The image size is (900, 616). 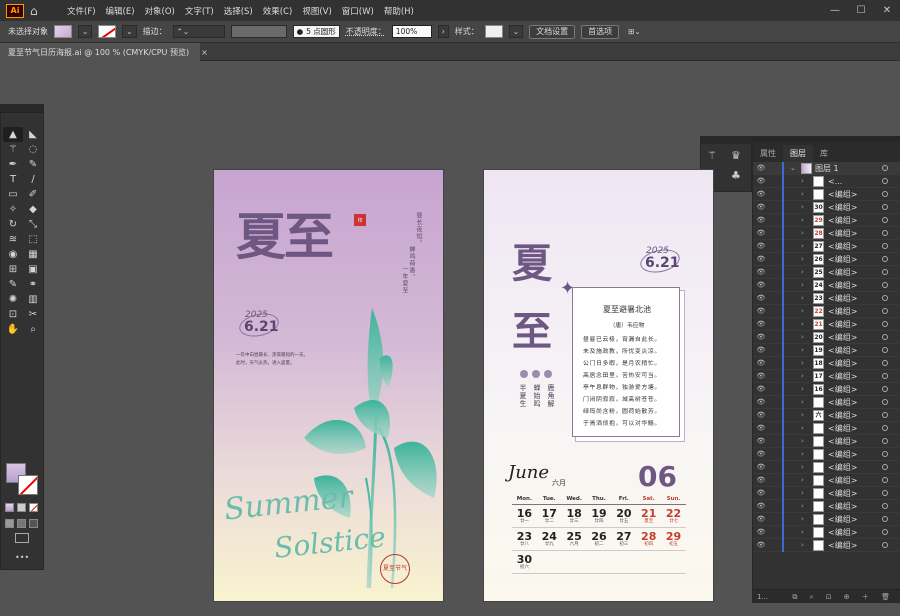 What do you see at coordinates (33, 179) in the screenshot?
I see `line-icon: /` at bounding box center [33, 179].